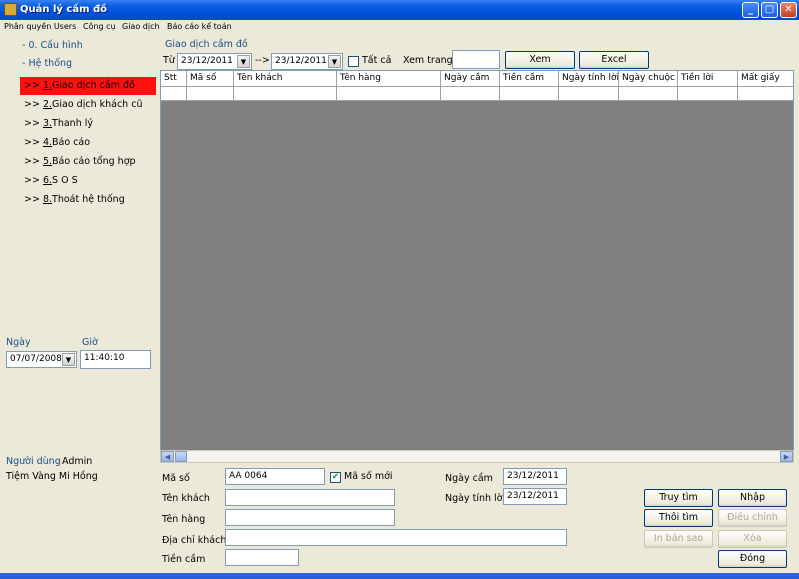  Describe the element at coordinates (648, 79) in the screenshot. I see `column-header: Ngày chuộc` at that location.